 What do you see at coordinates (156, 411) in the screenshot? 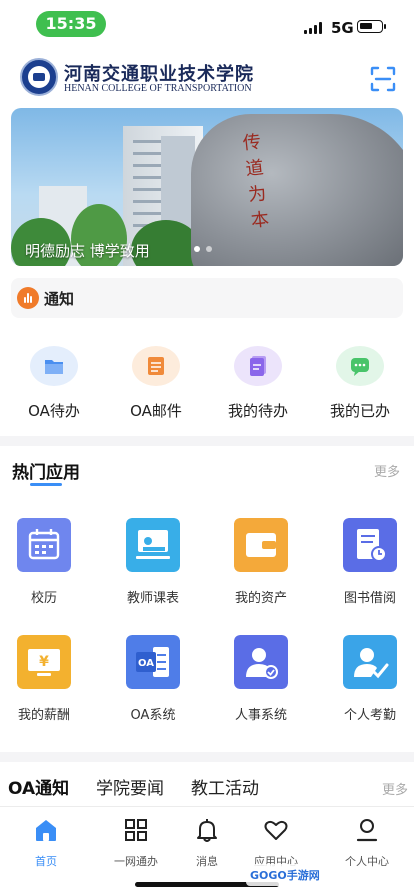
I see `quick-label: OA邮件` at bounding box center [156, 411].